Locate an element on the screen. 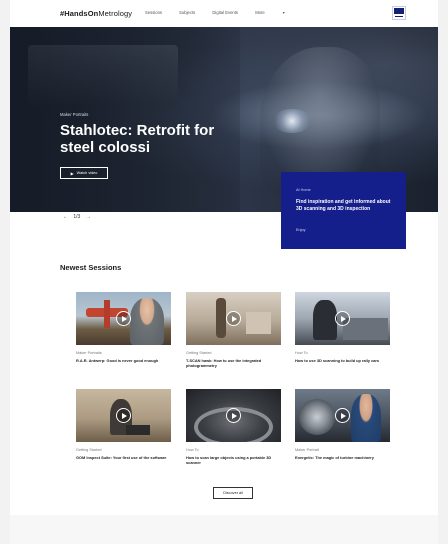 This screenshot has width=448, height=544. zeiss-logo-icon is located at coordinates (399, 13).